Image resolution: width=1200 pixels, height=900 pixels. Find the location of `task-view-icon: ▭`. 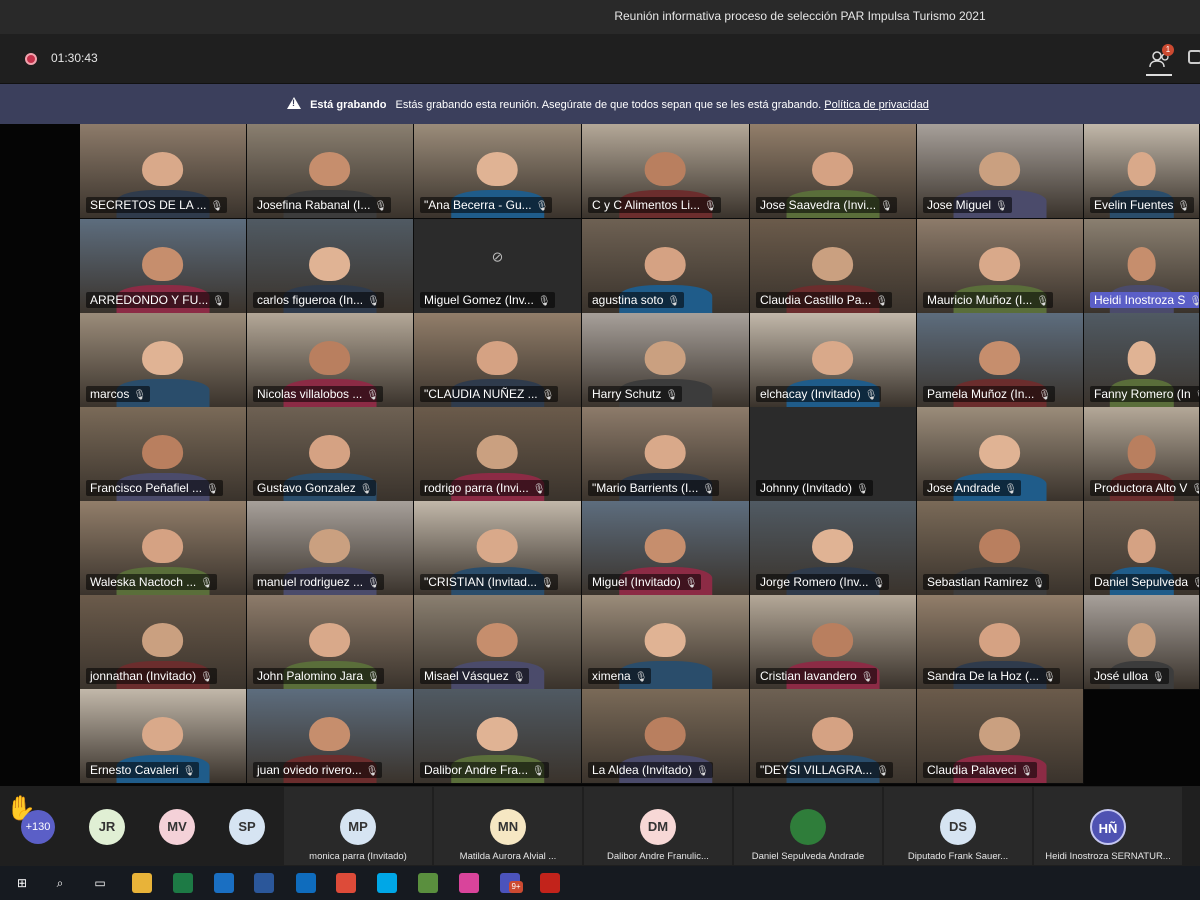

task-view-icon: ▭ is located at coordinates (100, 883).